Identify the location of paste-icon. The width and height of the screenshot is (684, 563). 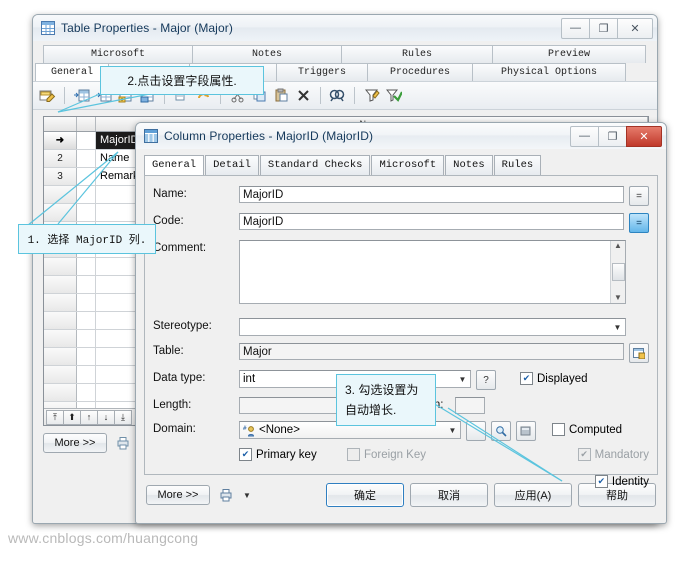
(281, 95).